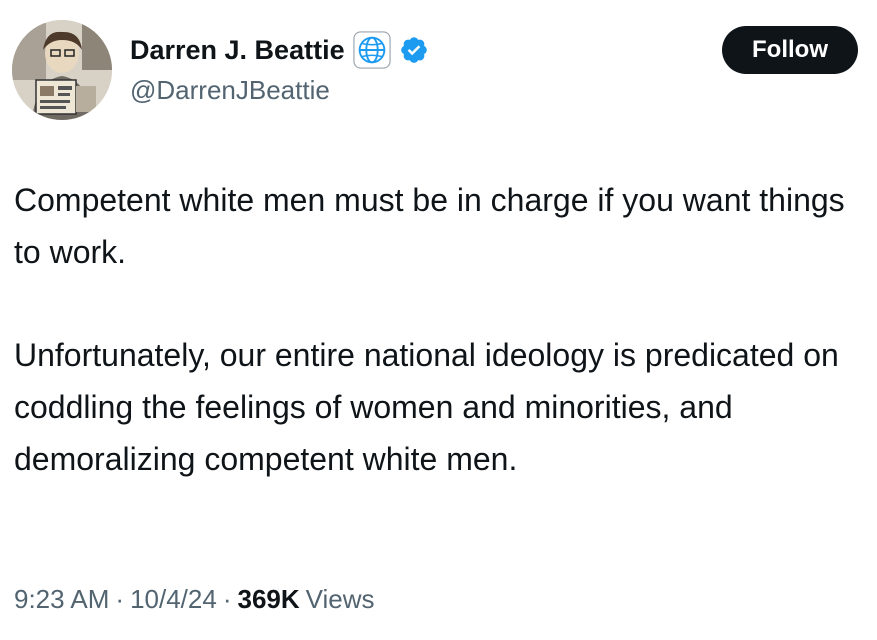  What do you see at coordinates (230, 90) in the screenshot?
I see `author-handle: @DarrenJBeattie` at bounding box center [230, 90].